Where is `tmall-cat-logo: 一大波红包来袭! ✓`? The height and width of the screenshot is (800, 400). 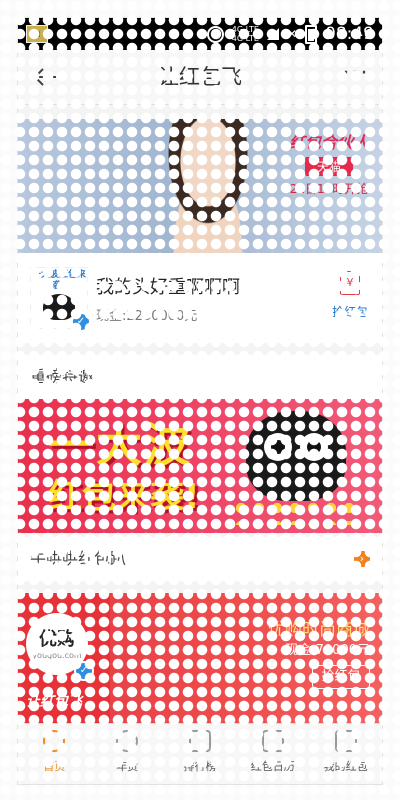 tmall-cat-logo: 一大波红包来袭! ✓ is located at coordinates (60, 299).